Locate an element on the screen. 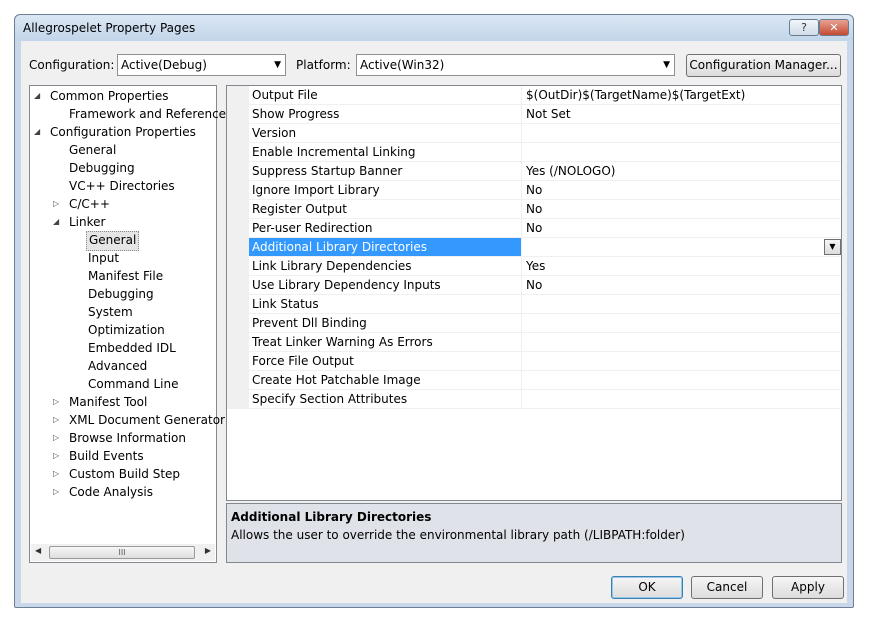 The width and height of the screenshot is (870, 624). property-row: Per-user Redirection No is located at coordinates (545, 228).